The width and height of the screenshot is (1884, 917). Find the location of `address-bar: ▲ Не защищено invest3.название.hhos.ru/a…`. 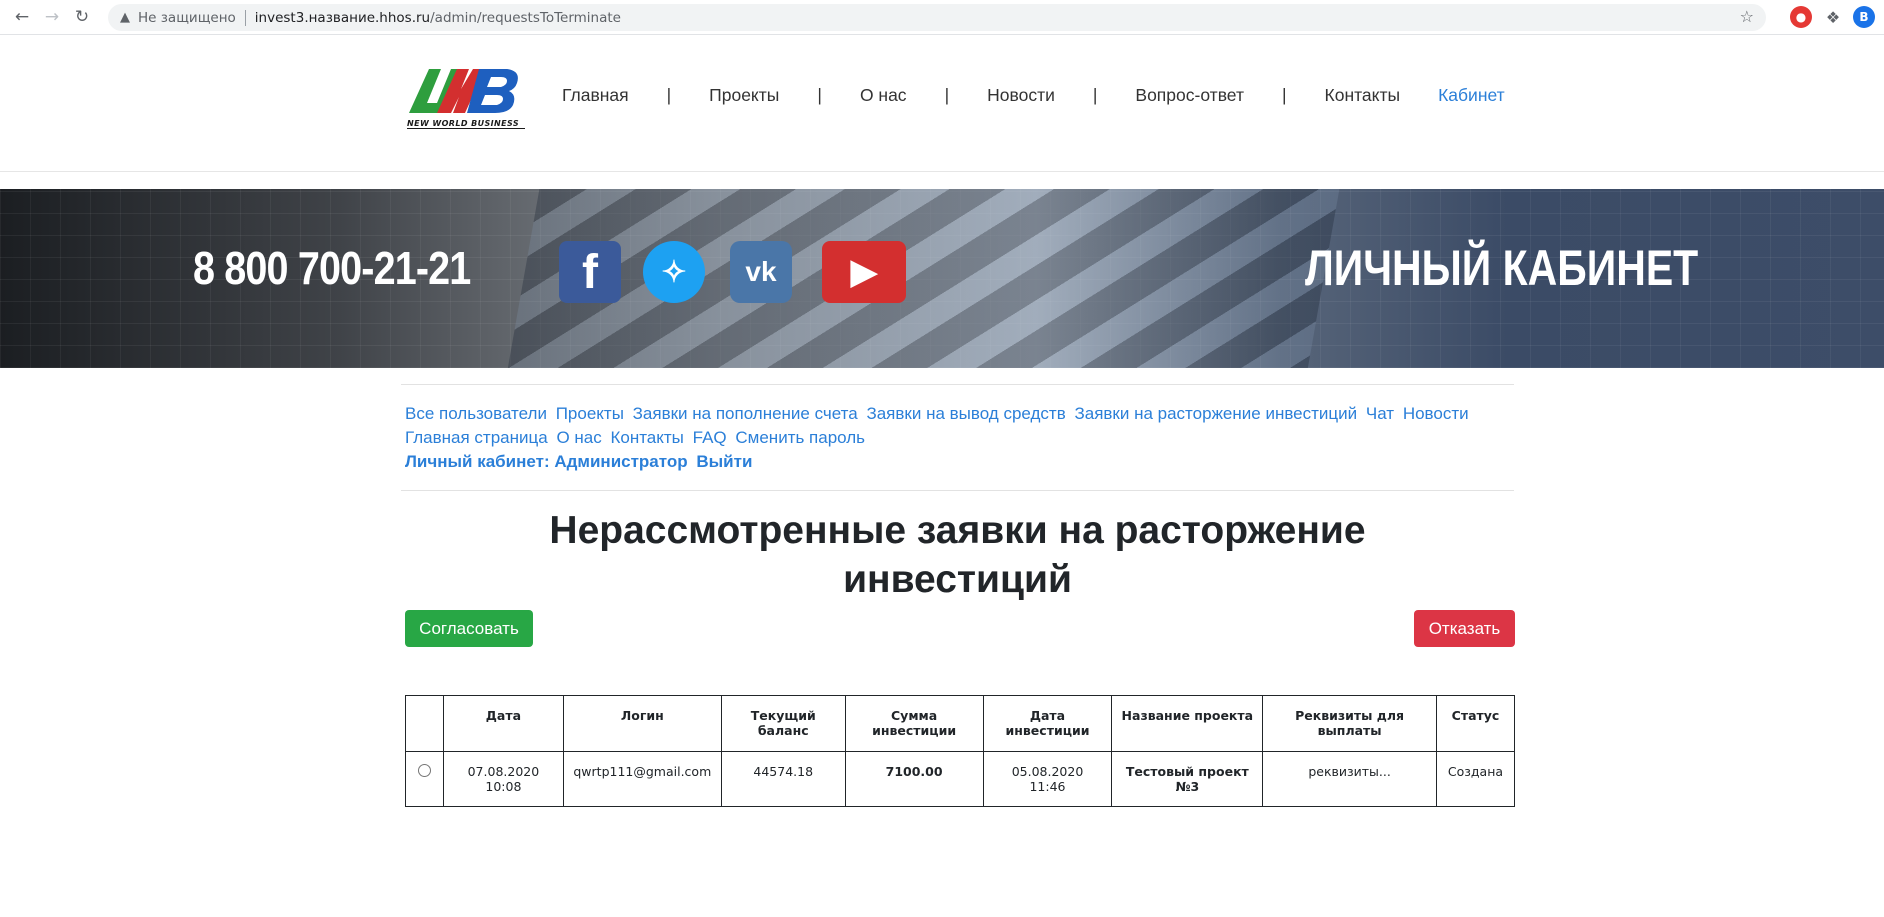

address-bar: ▲ Не защищено invest3.название.hhos.ru/a… is located at coordinates (937, 17).